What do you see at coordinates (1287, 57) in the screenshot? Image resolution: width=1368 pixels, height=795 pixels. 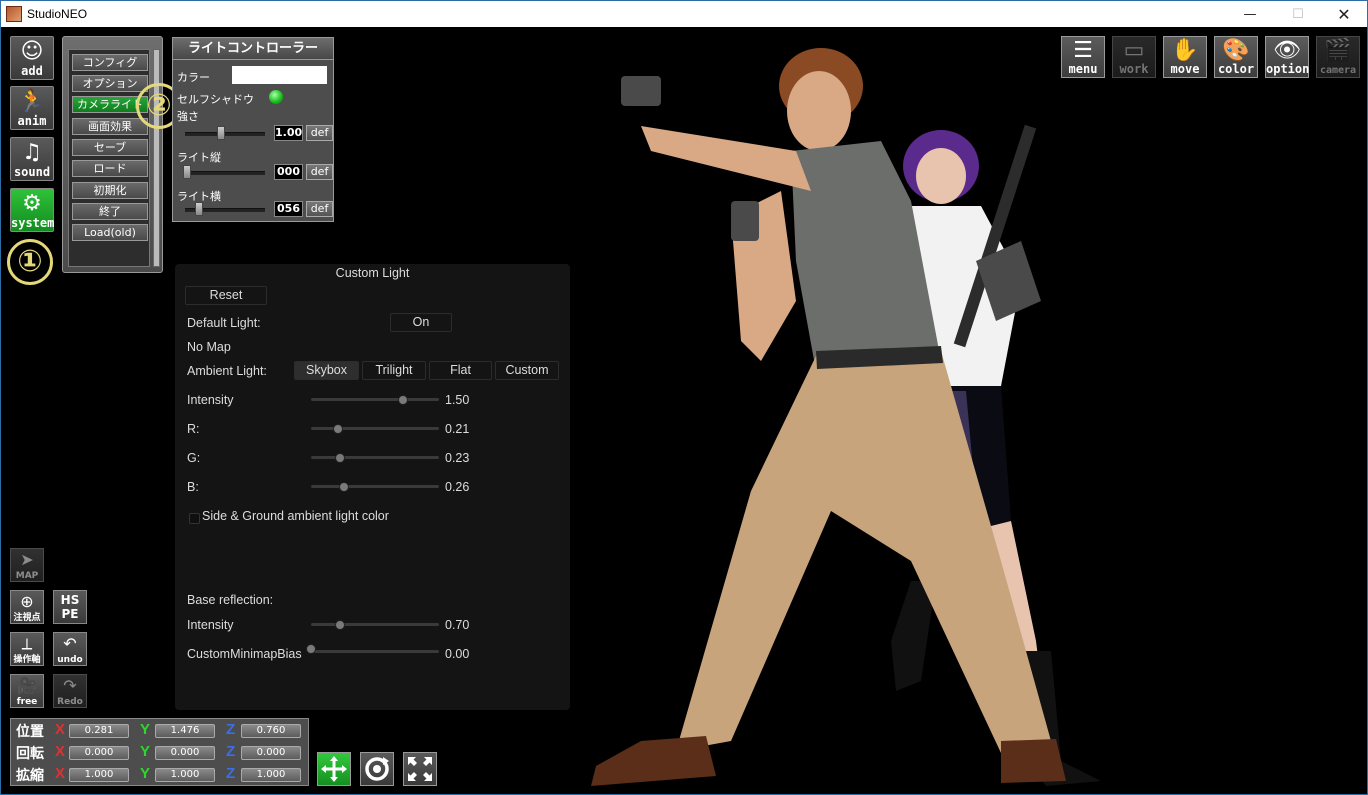 I see `option-button: 👁 option` at bounding box center [1287, 57].